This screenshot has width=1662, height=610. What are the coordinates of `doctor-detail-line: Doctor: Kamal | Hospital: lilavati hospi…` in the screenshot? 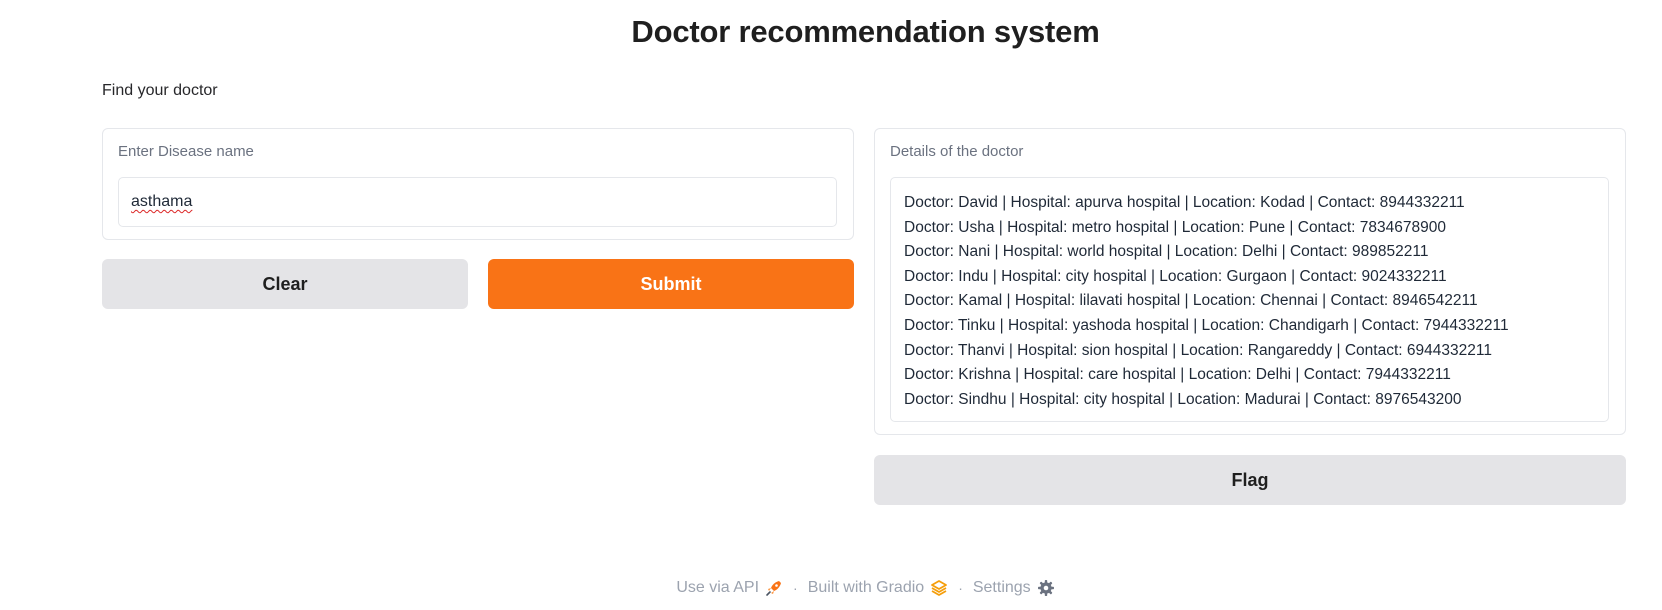 It's located at (1191, 301).